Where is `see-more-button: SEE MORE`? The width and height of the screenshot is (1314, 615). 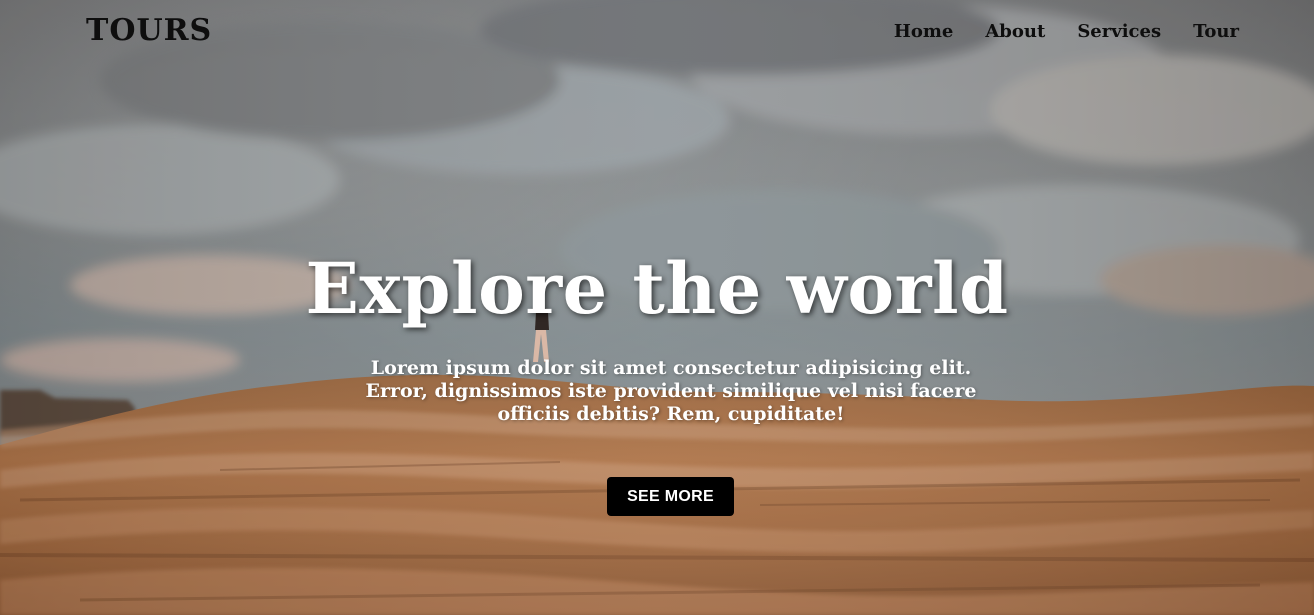 see-more-button: SEE MORE is located at coordinates (670, 496).